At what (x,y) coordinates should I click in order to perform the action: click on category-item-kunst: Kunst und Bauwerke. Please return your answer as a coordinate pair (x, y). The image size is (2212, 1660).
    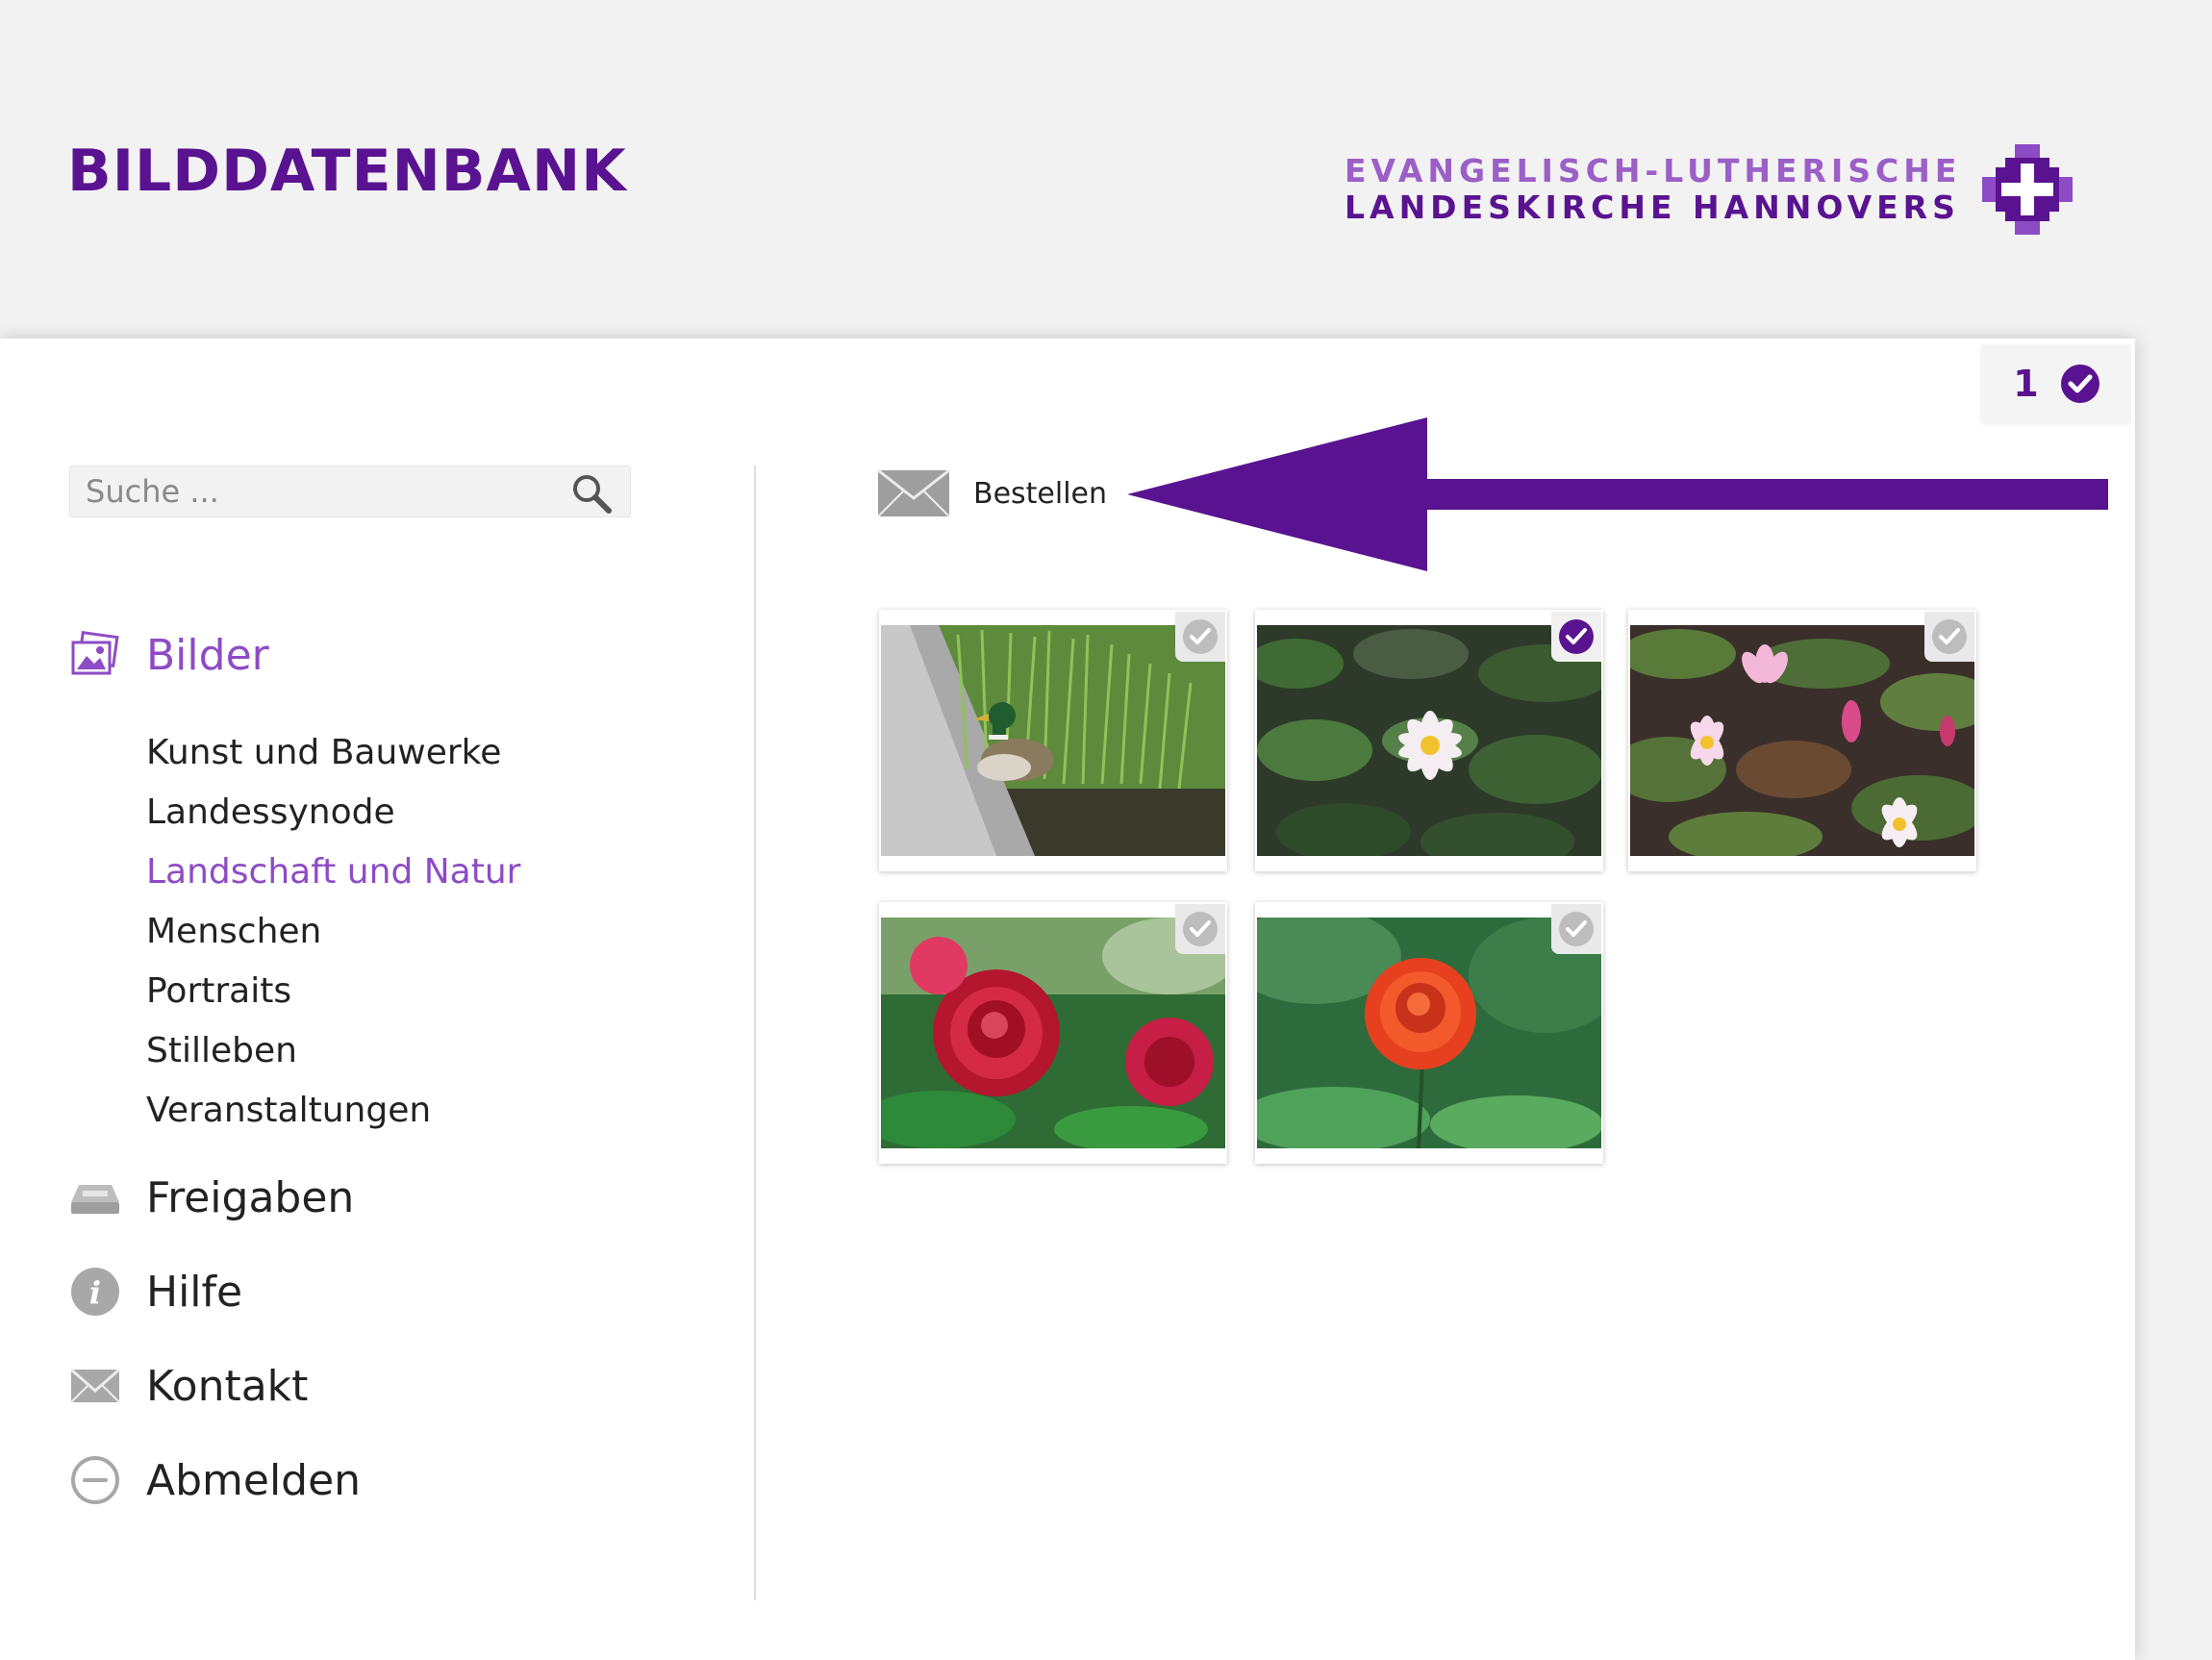
    Looking at the image, I should click on (333, 753).